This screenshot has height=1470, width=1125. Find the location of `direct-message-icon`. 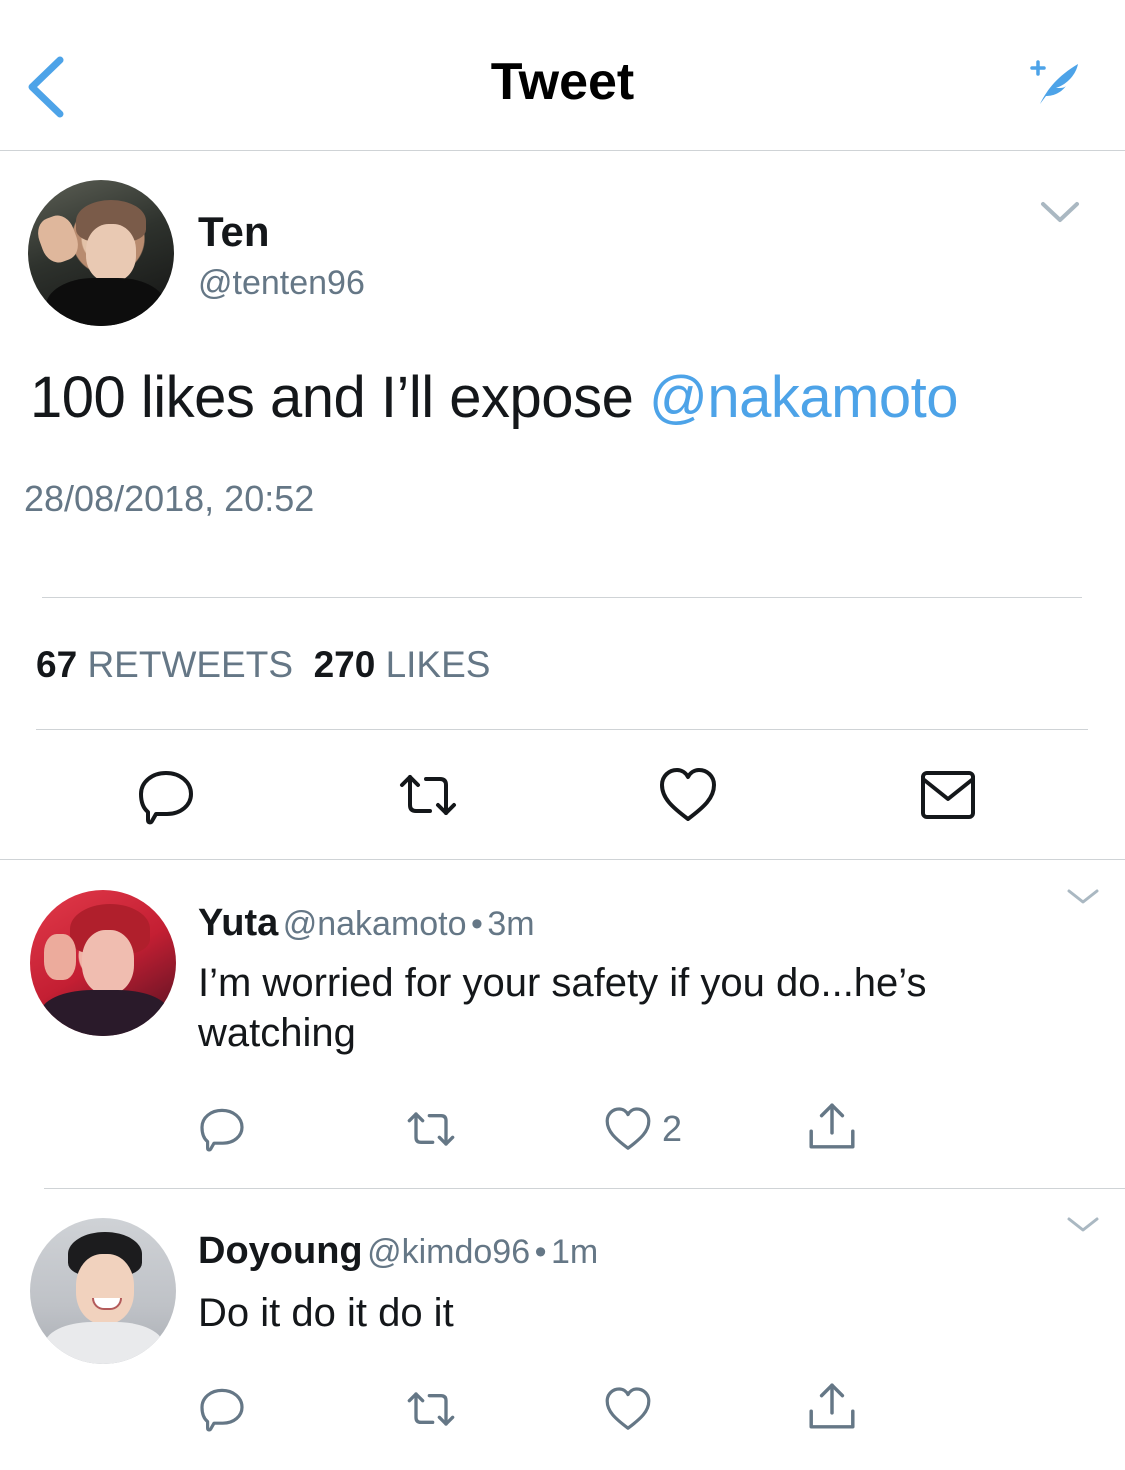

direct-message-icon is located at coordinates (948, 795).